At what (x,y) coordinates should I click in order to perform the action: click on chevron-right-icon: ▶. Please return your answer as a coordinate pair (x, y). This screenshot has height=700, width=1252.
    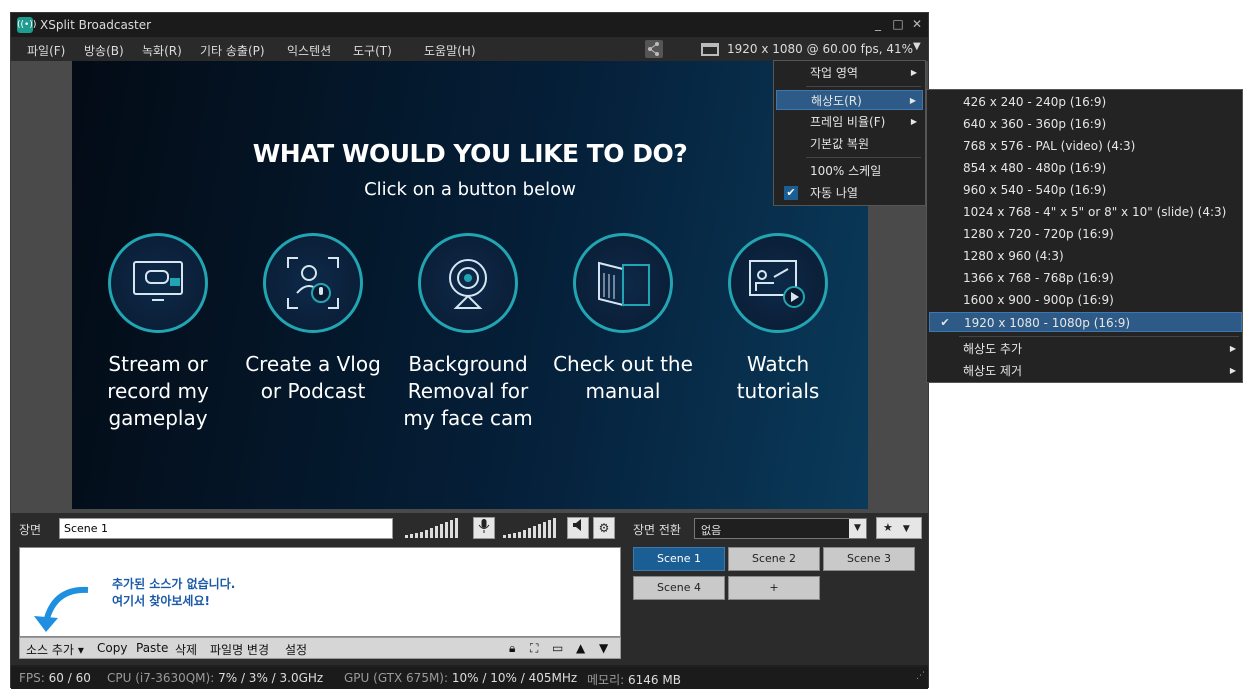
    Looking at the image, I should click on (912, 100).